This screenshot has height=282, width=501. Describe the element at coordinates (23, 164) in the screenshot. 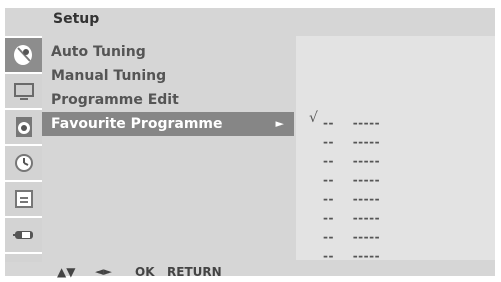

I see `clock-time-icon` at that location.